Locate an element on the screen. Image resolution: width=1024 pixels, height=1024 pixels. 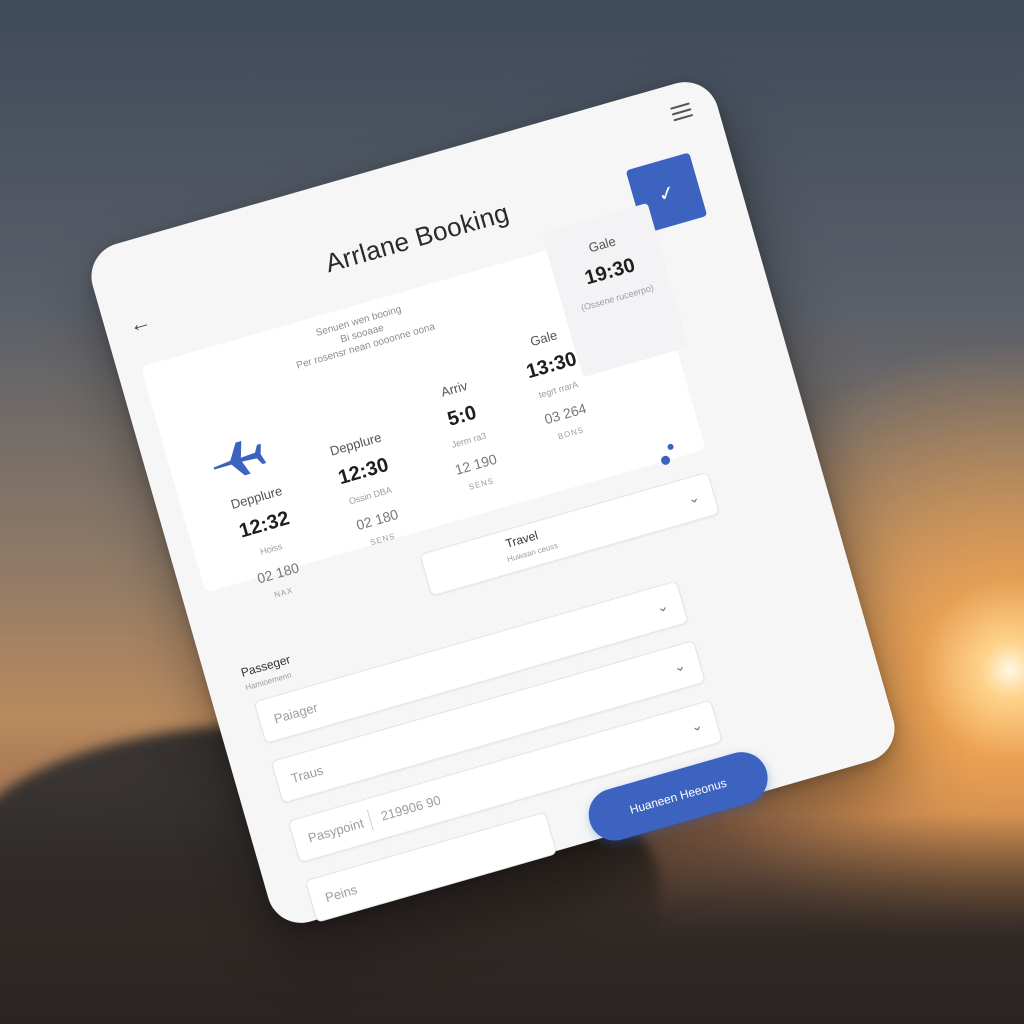
menu-icon is located at coordinates (682, 112).